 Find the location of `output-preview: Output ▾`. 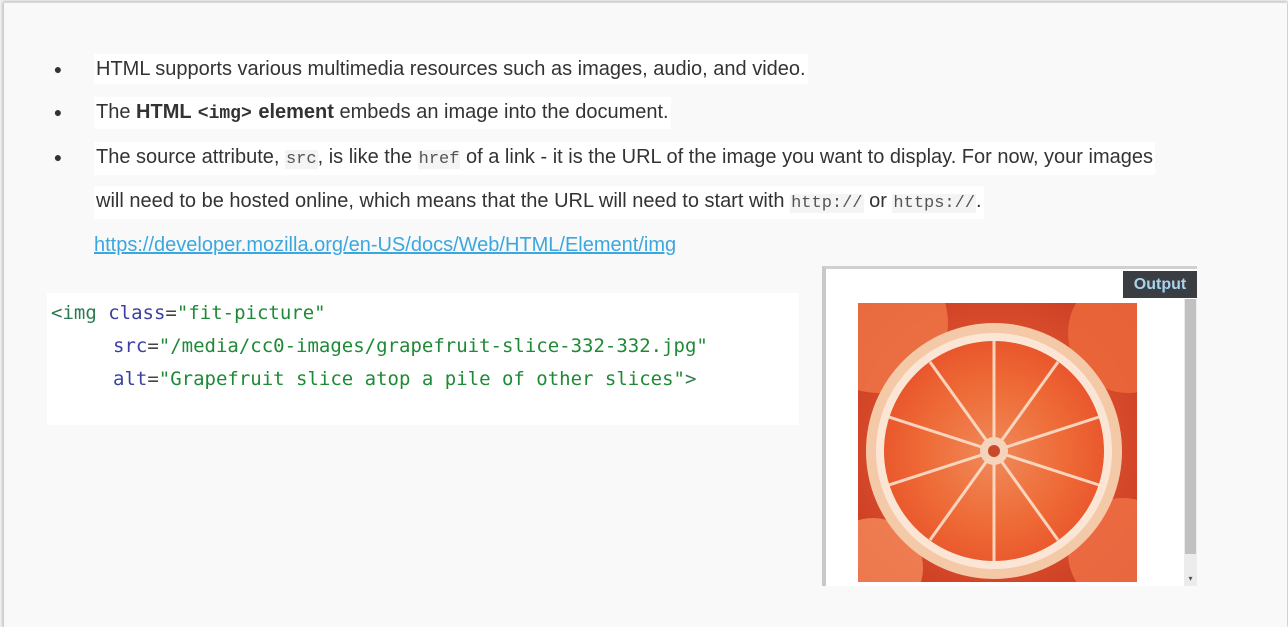

output-preview: Output ▾ is located at coordinates (1009, 426).